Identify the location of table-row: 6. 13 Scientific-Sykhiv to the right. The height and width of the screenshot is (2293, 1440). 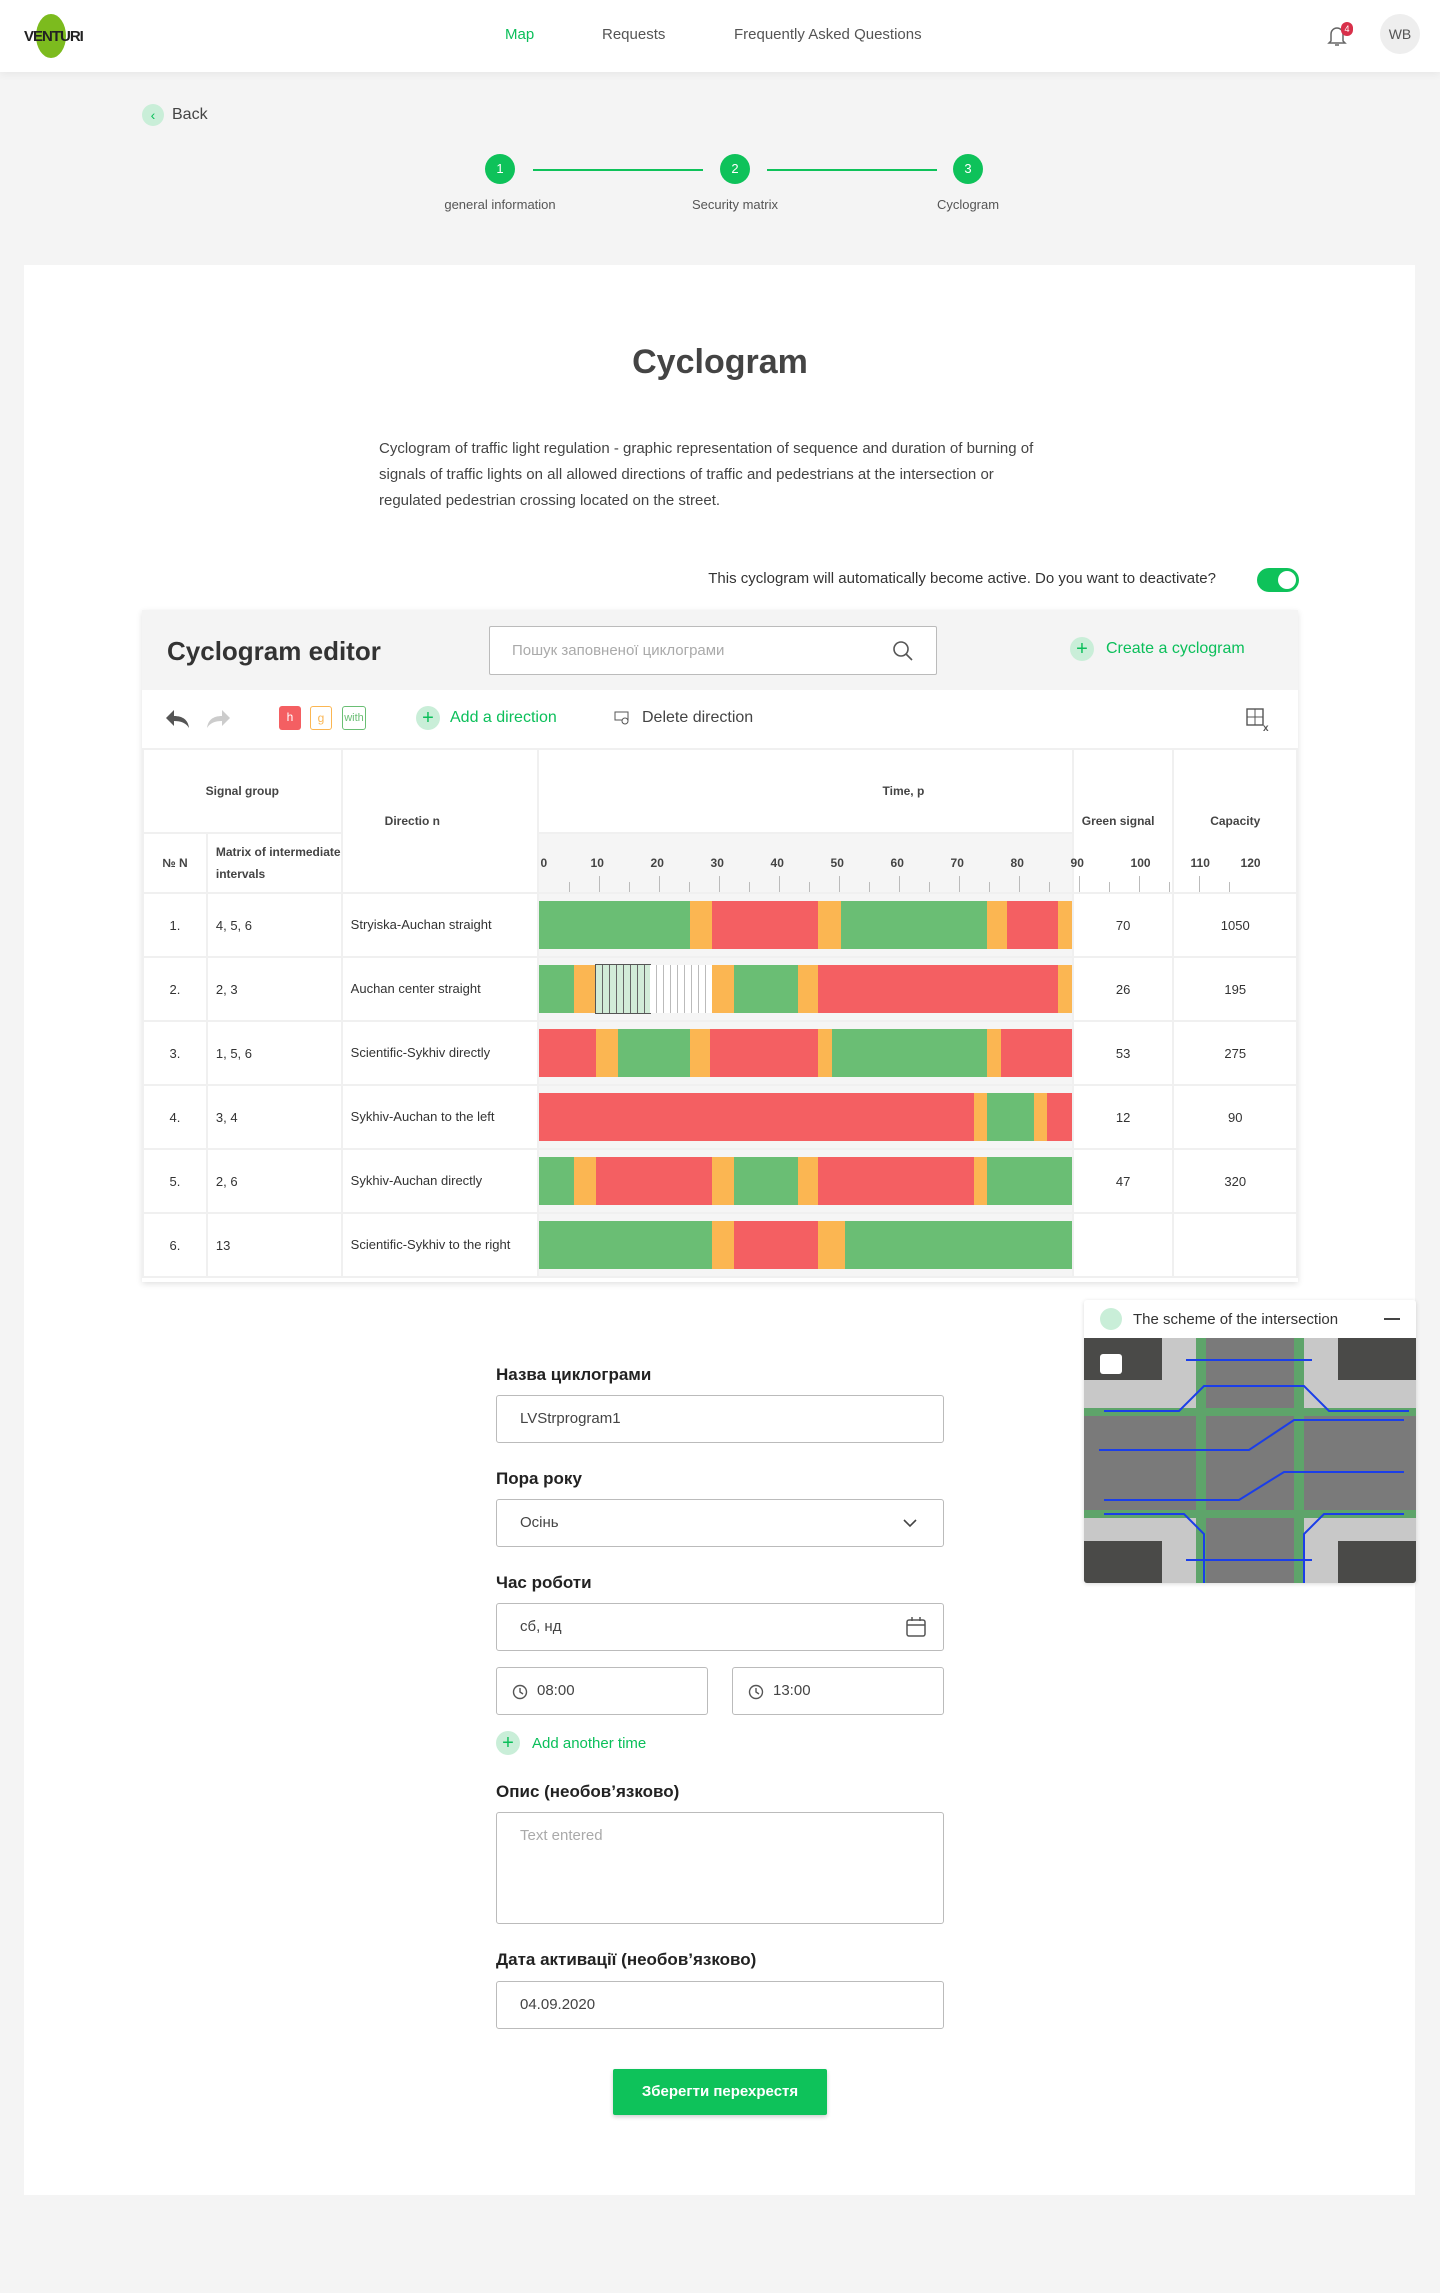
(720, 1245).